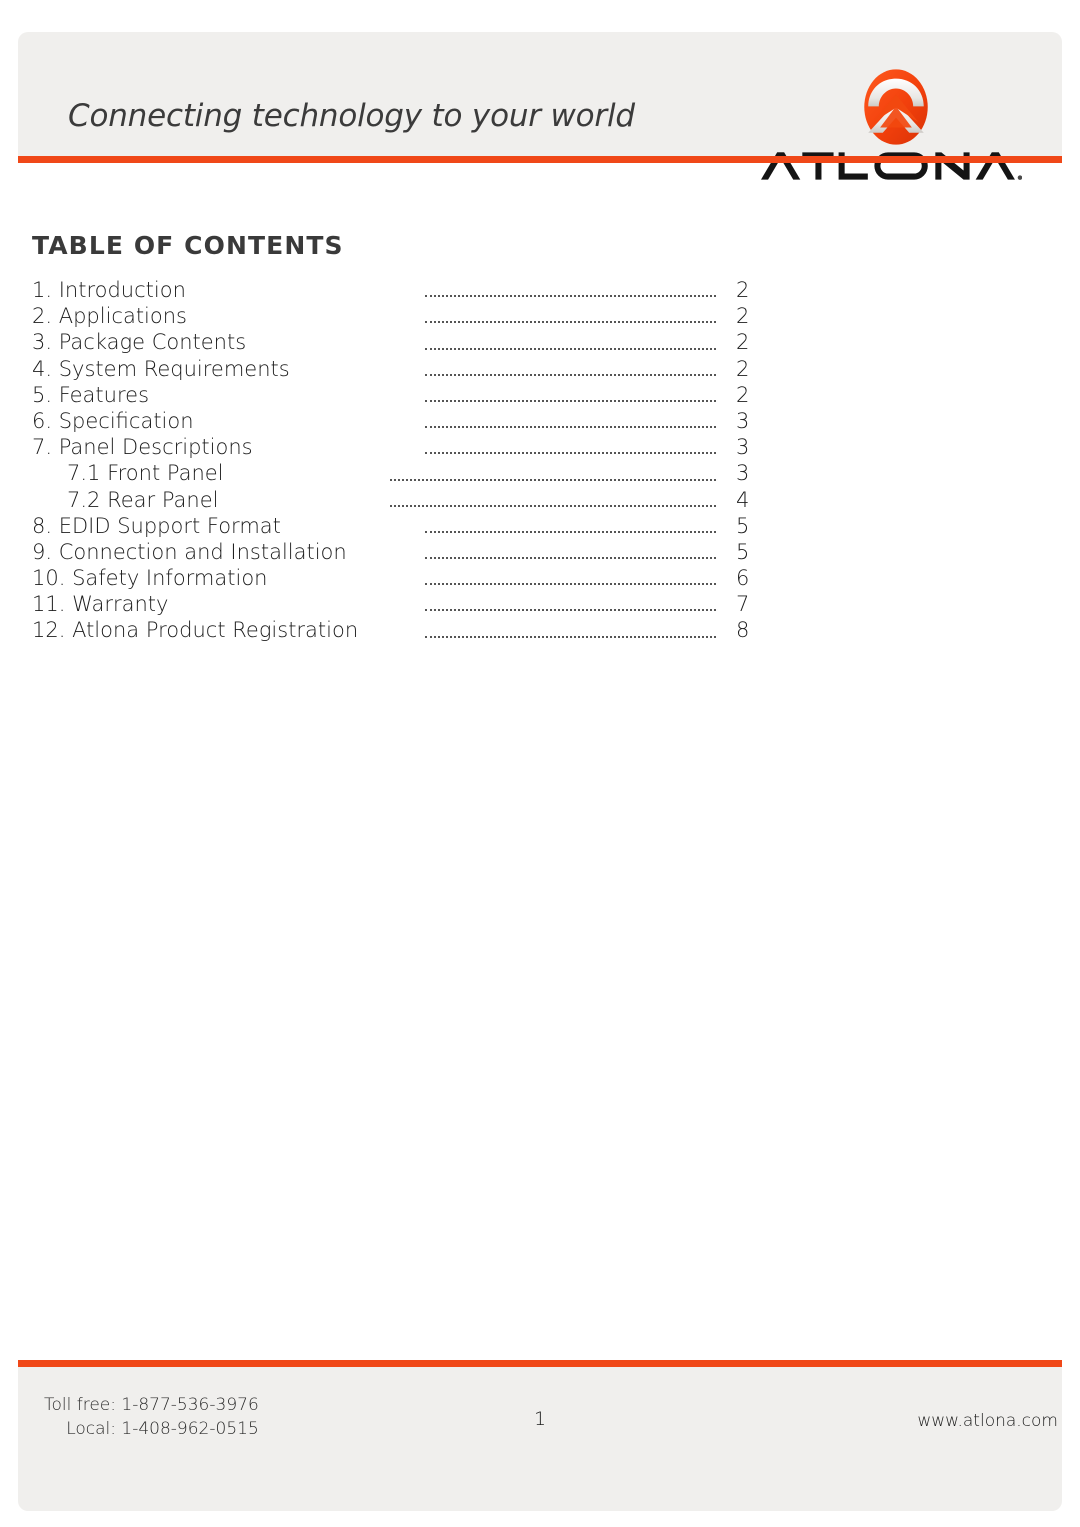 This screenshot has width=1080, height=1527. Describe the element at coordinates (109, 290) in the screenshot. I see `toc-entry-label: 1. Introduction` at that location.